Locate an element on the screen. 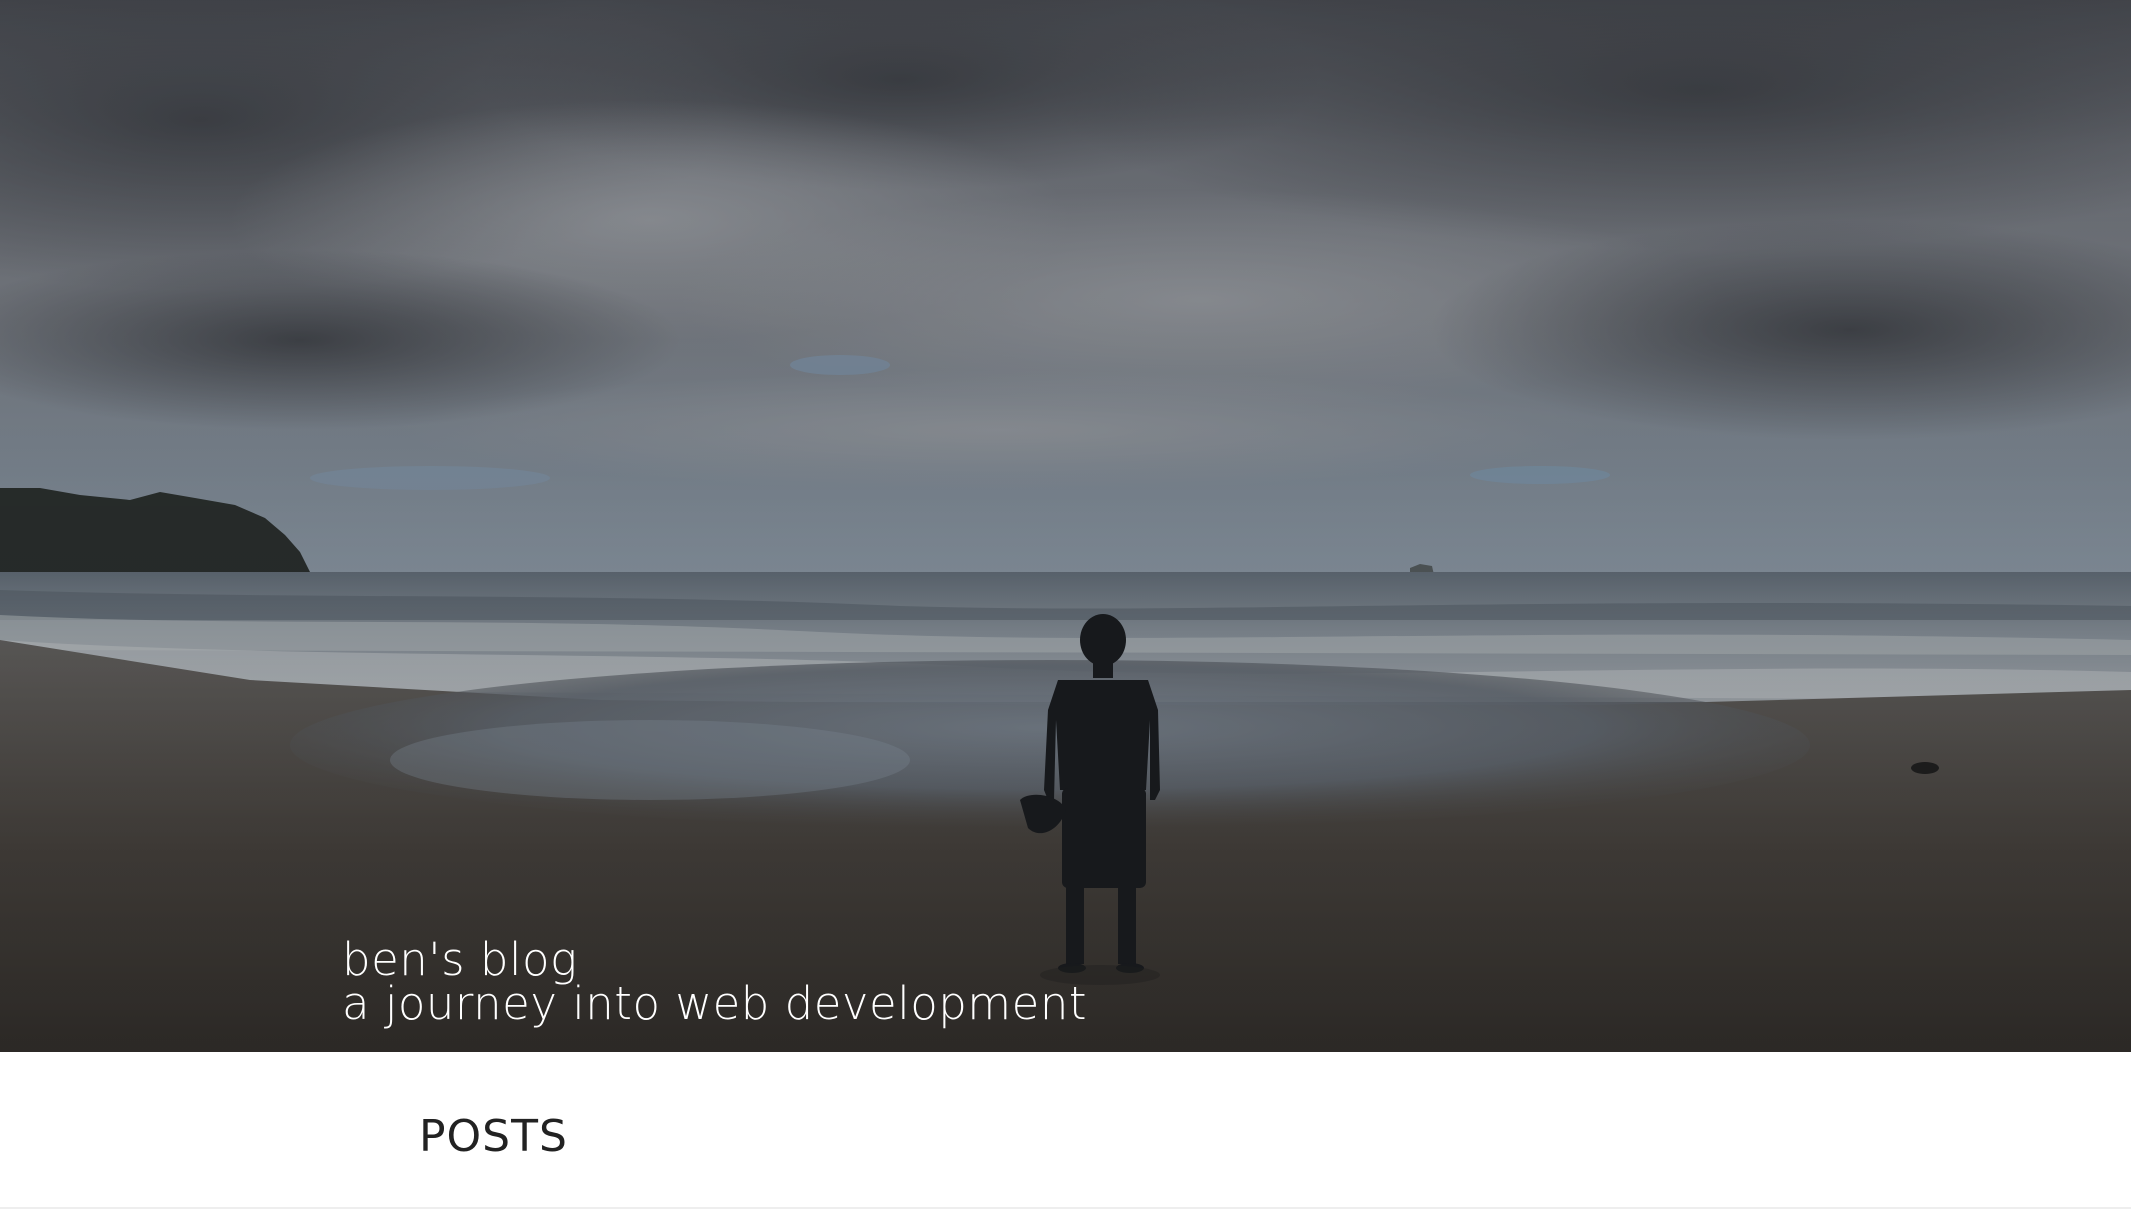  blog-title: ben's blog is located at coordinates (460, 959).